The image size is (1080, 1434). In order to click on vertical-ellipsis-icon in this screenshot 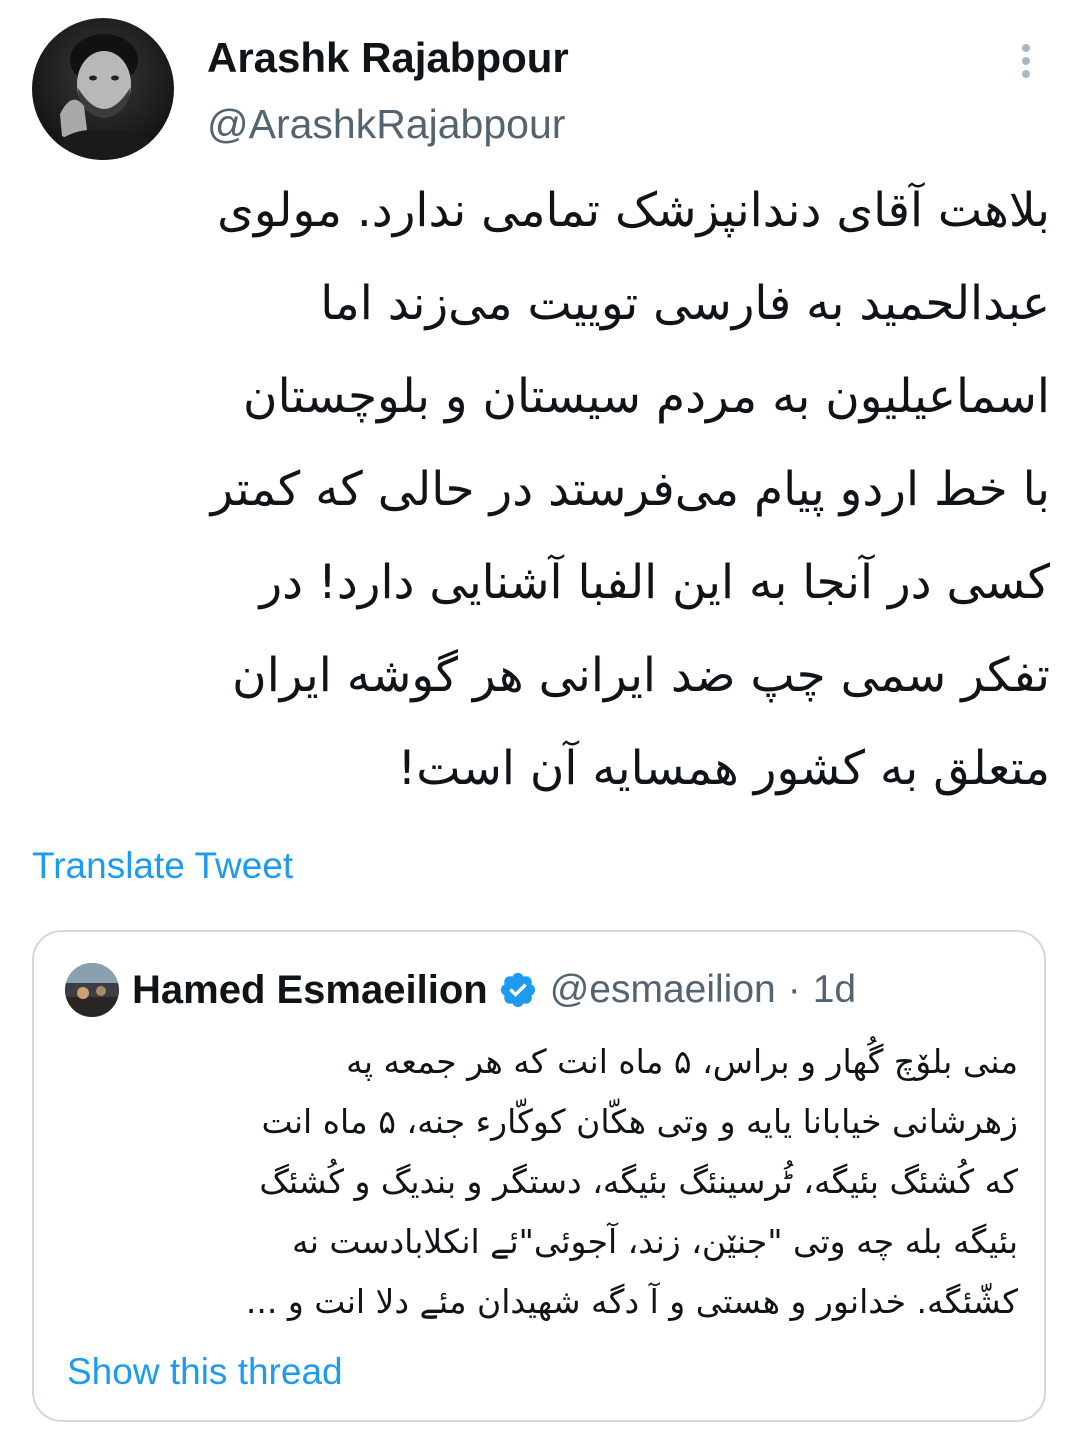, I will do `click(1026, 61)`.